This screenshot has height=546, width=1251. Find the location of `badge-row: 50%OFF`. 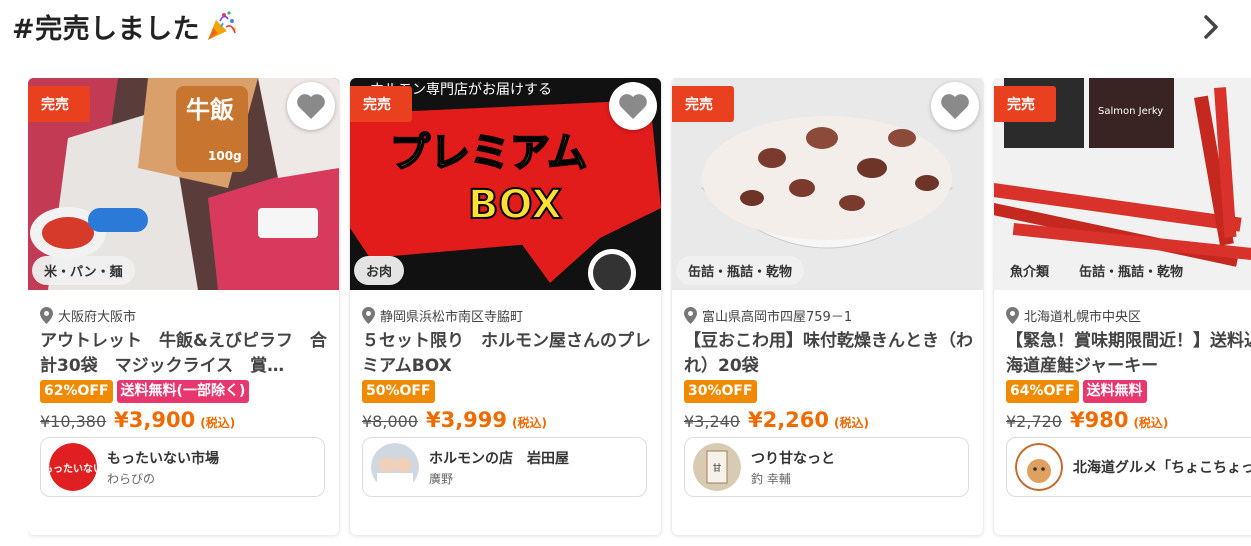

badge-row: 50%OFF is located at coordinates (398, 391).